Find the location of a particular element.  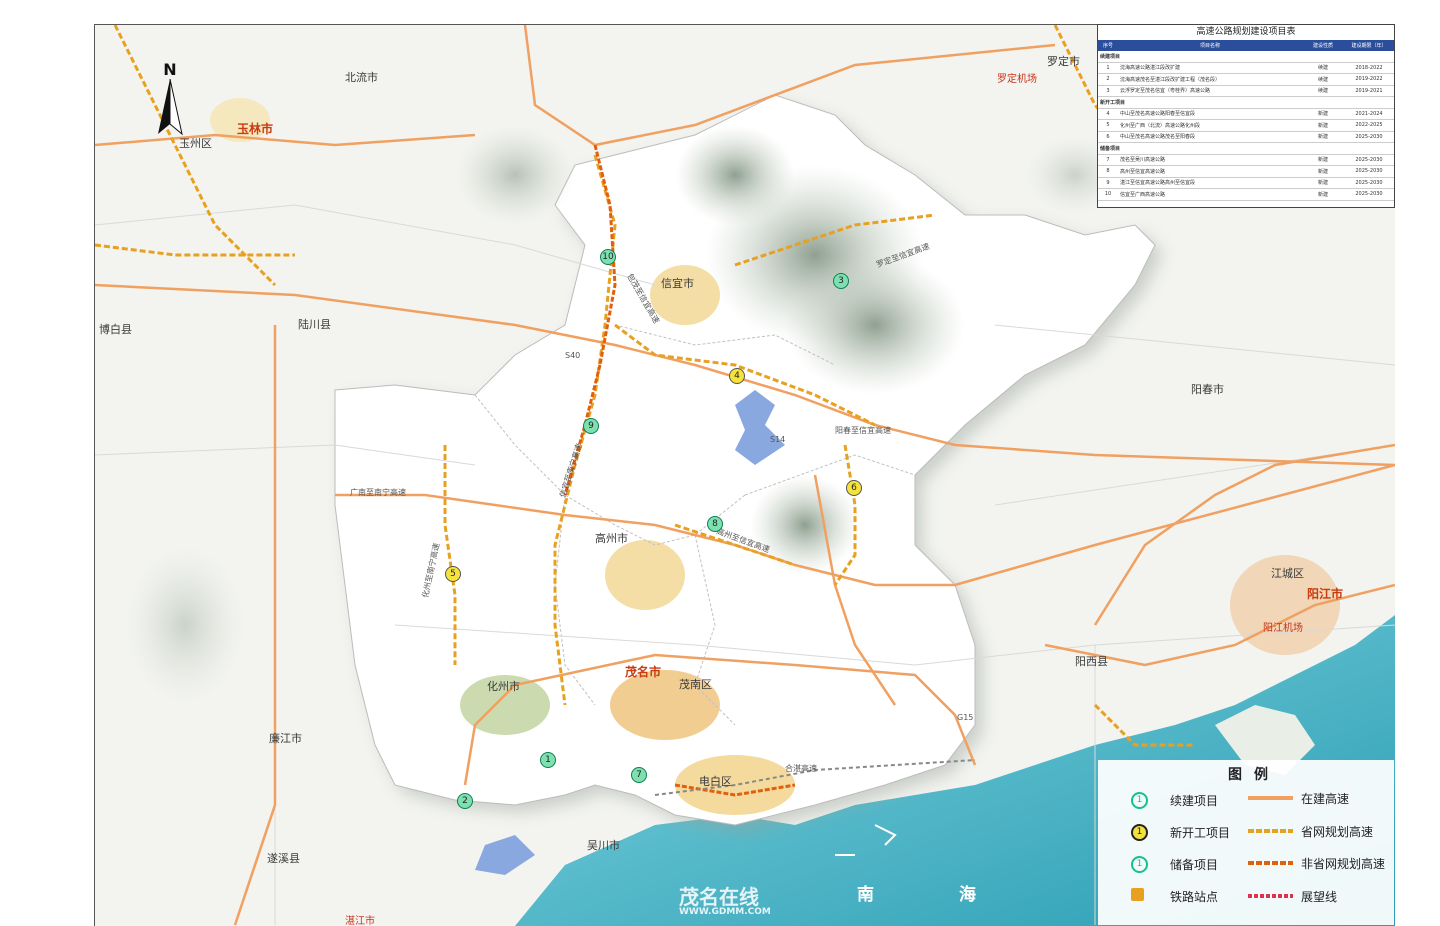

table-group-row: 新开工项目 is located at coordinates (1246, 102).